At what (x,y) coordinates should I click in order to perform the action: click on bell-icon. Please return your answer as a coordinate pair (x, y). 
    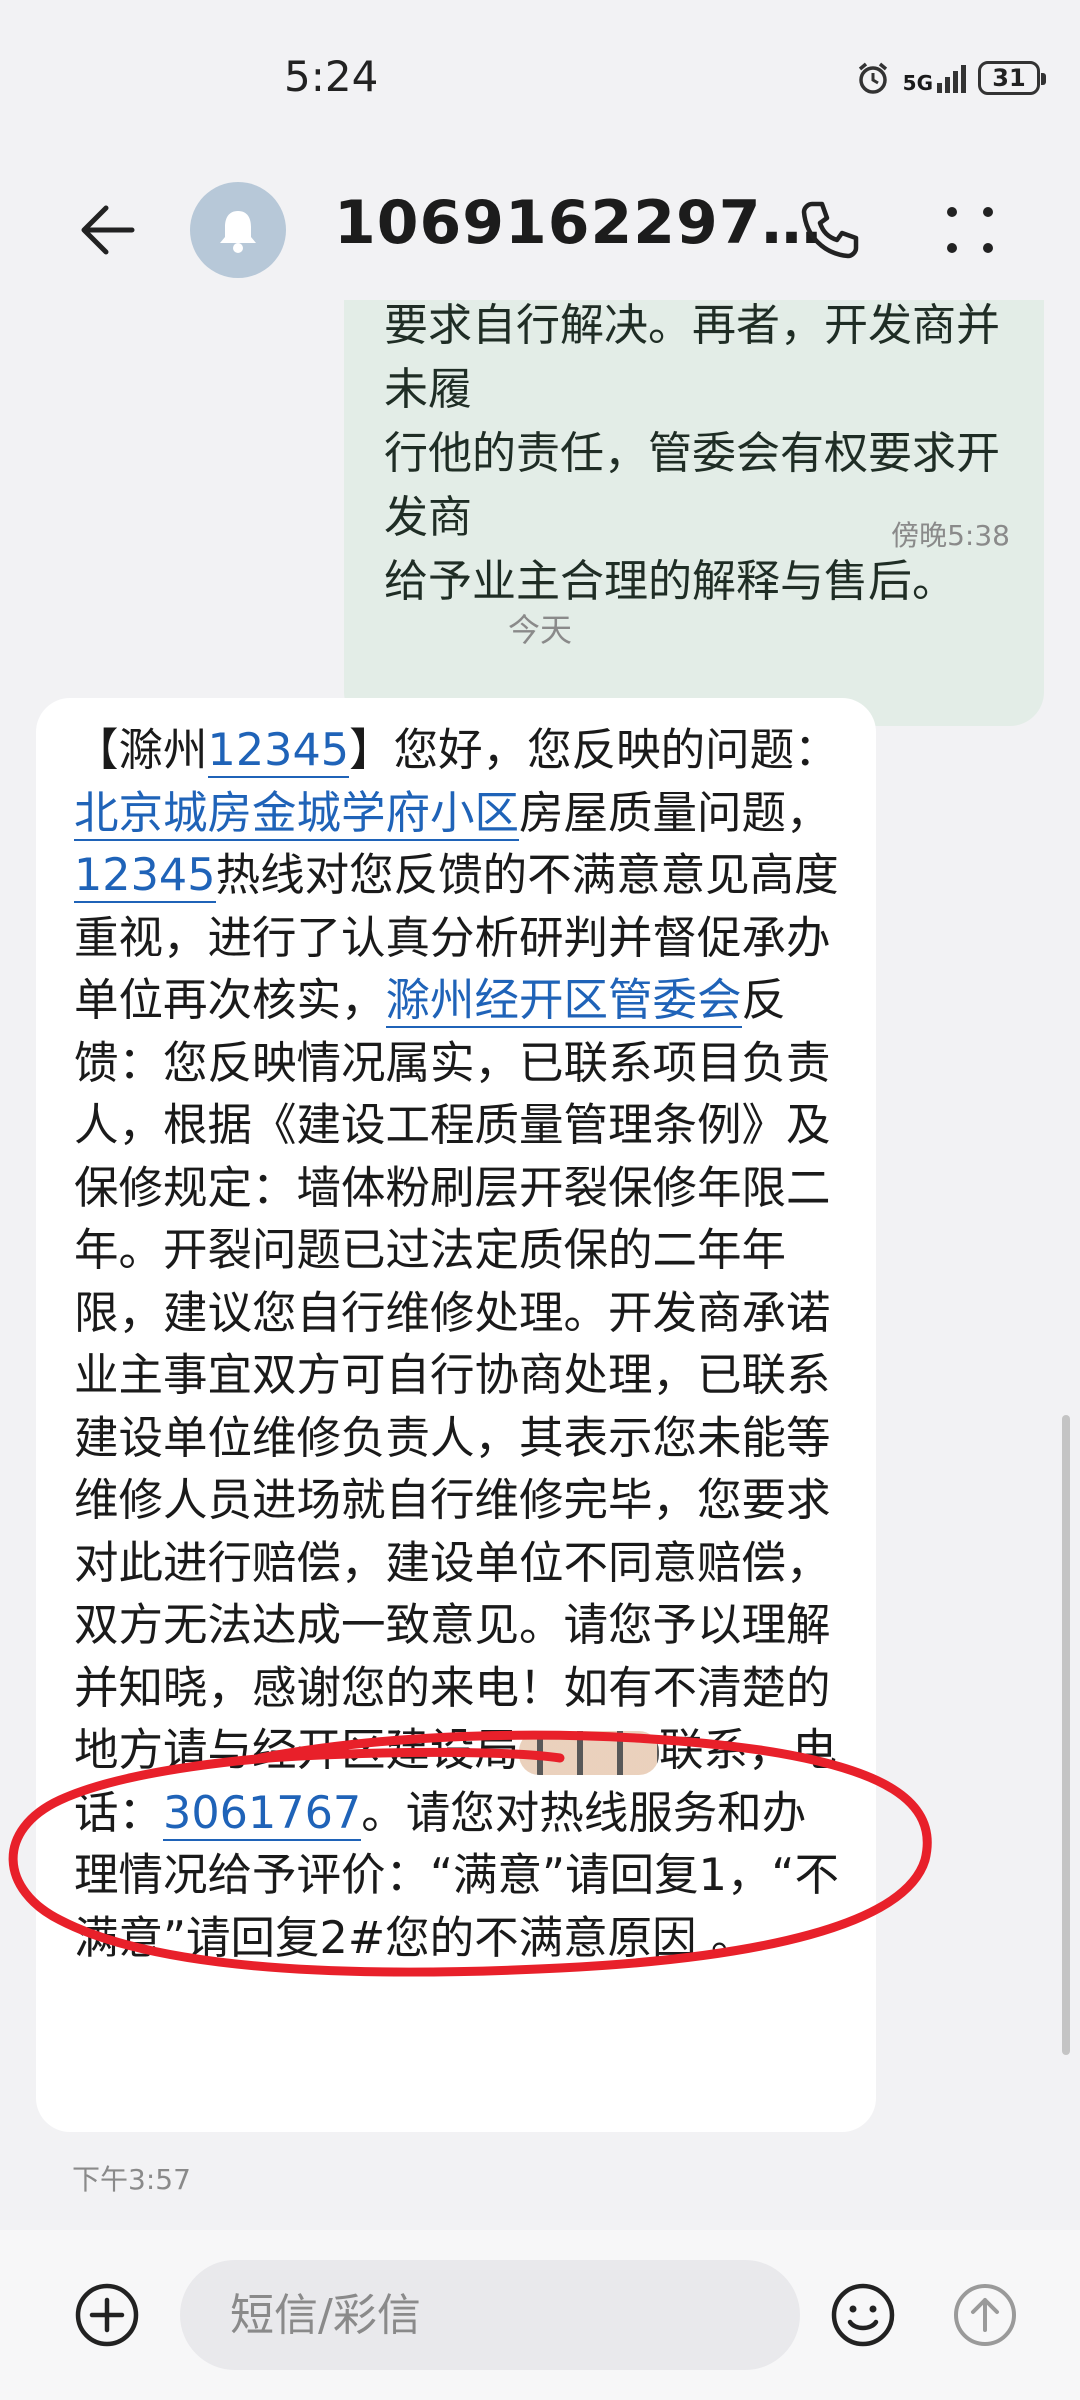
    Looking at the image, I should click on (238, 232).